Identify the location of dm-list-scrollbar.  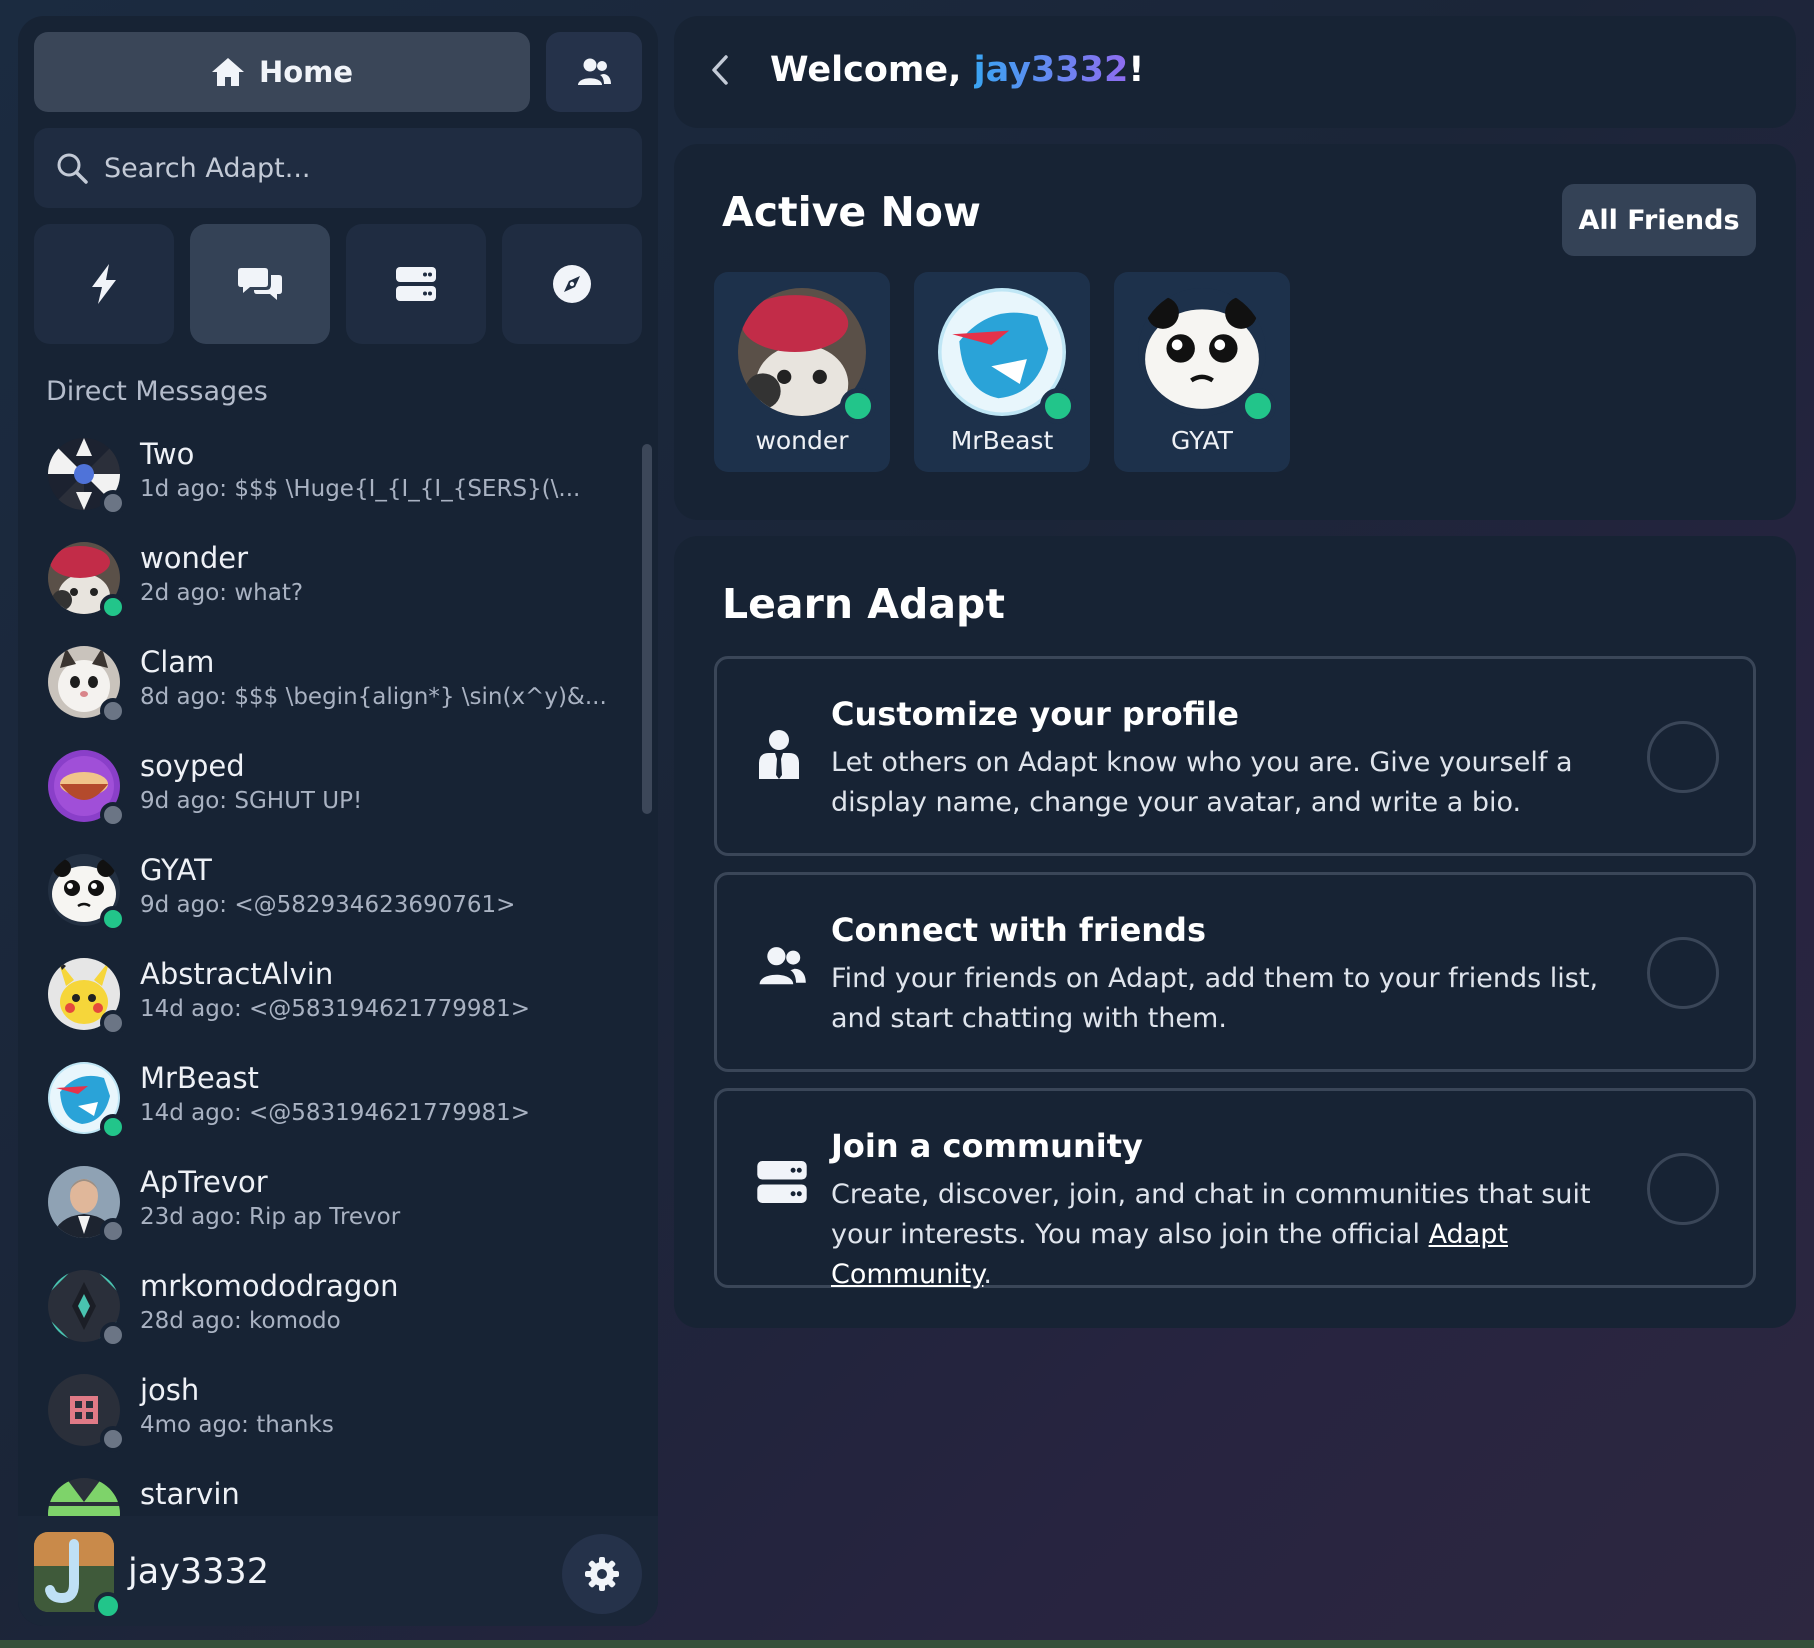
(647, 629).